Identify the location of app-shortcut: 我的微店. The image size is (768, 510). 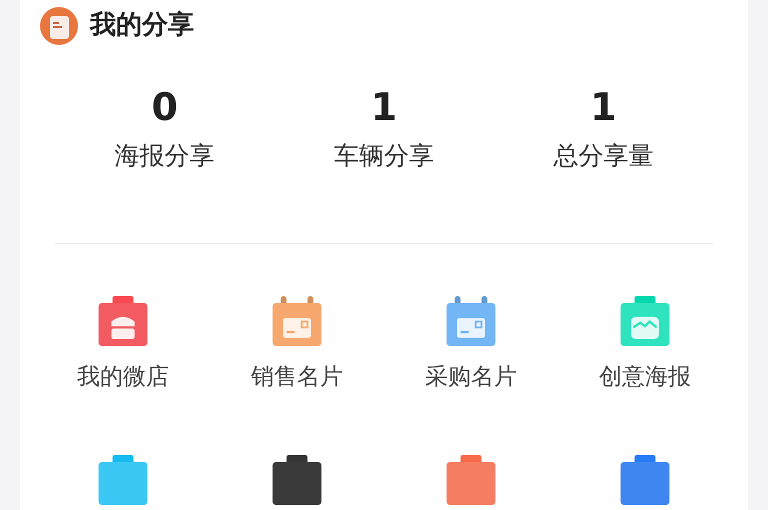
(123, 345).